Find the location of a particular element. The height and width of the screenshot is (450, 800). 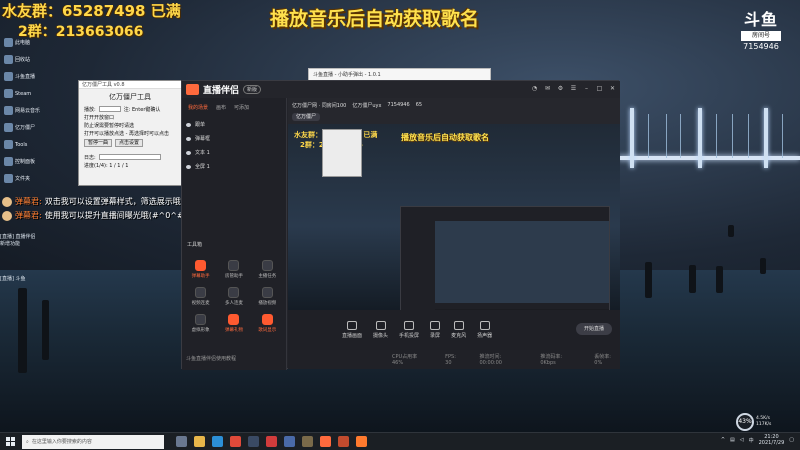

close-icon: ✕ is located at coordinates (612, 88).